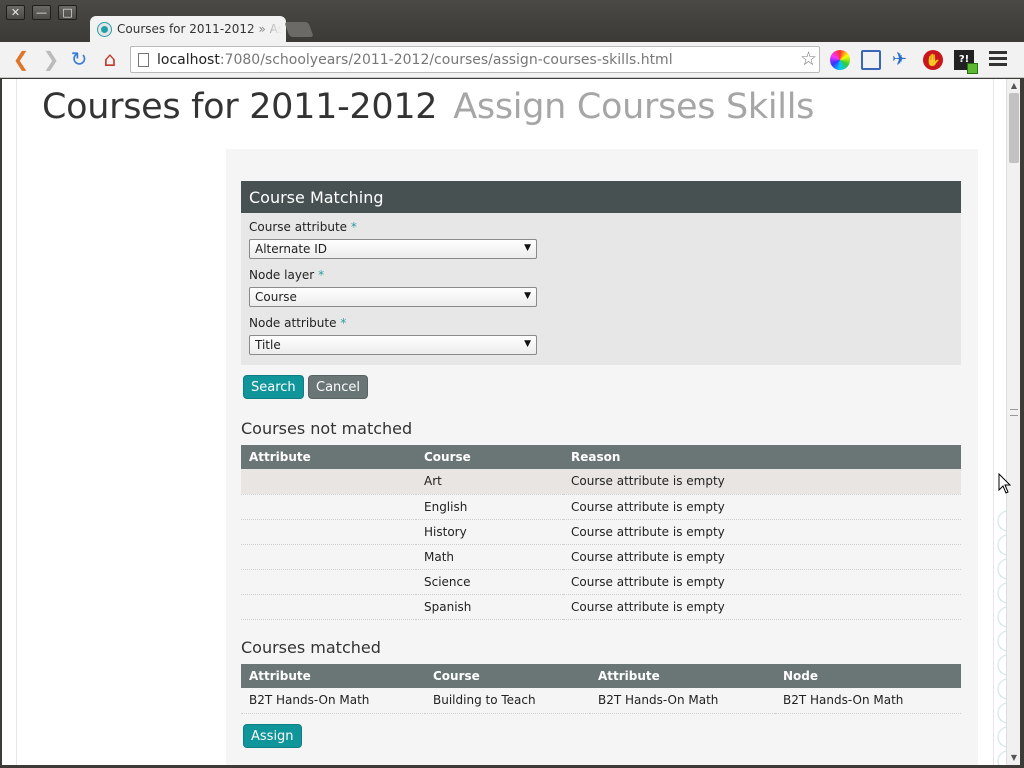 The height and width of the screenshot is (768, 1024). What do you see at coordinates (273, 387) in the screenshot?
I see `search-button: Search` at bounding box center [273, 387].